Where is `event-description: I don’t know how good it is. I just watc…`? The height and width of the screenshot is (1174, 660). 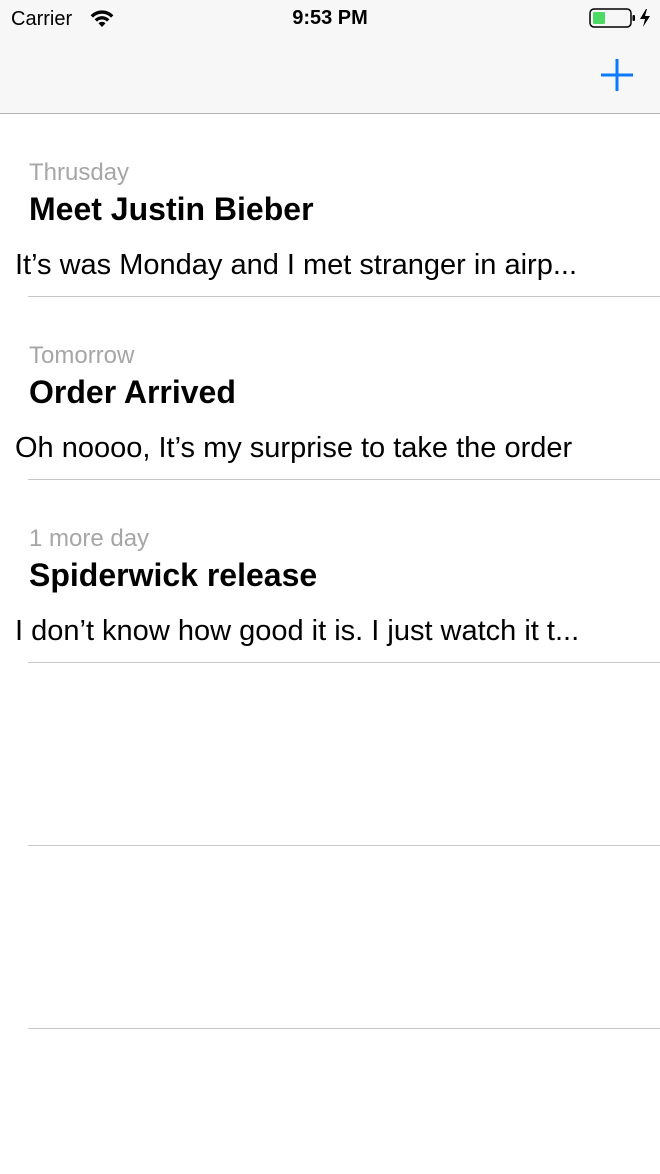
event-description: I don’t know how good it is. I just watc… is located at coordinates (297, 631).